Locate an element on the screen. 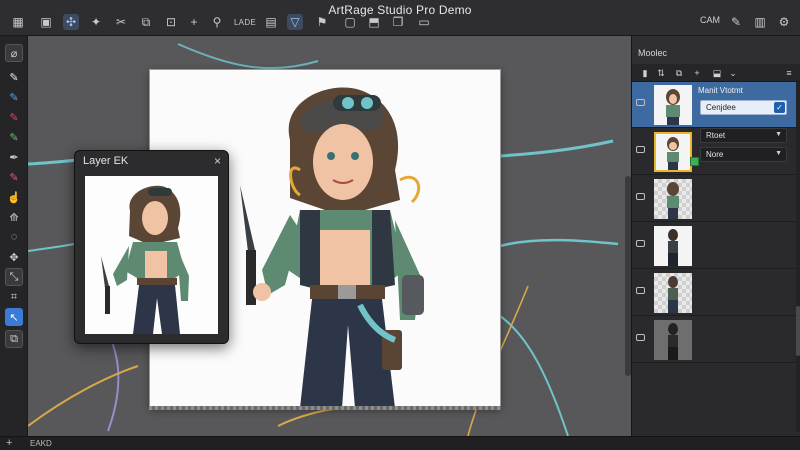 The height and width of the screenshot is (450, 800). brush-tool-icon: ✎ is located at coordinates (14, 137).